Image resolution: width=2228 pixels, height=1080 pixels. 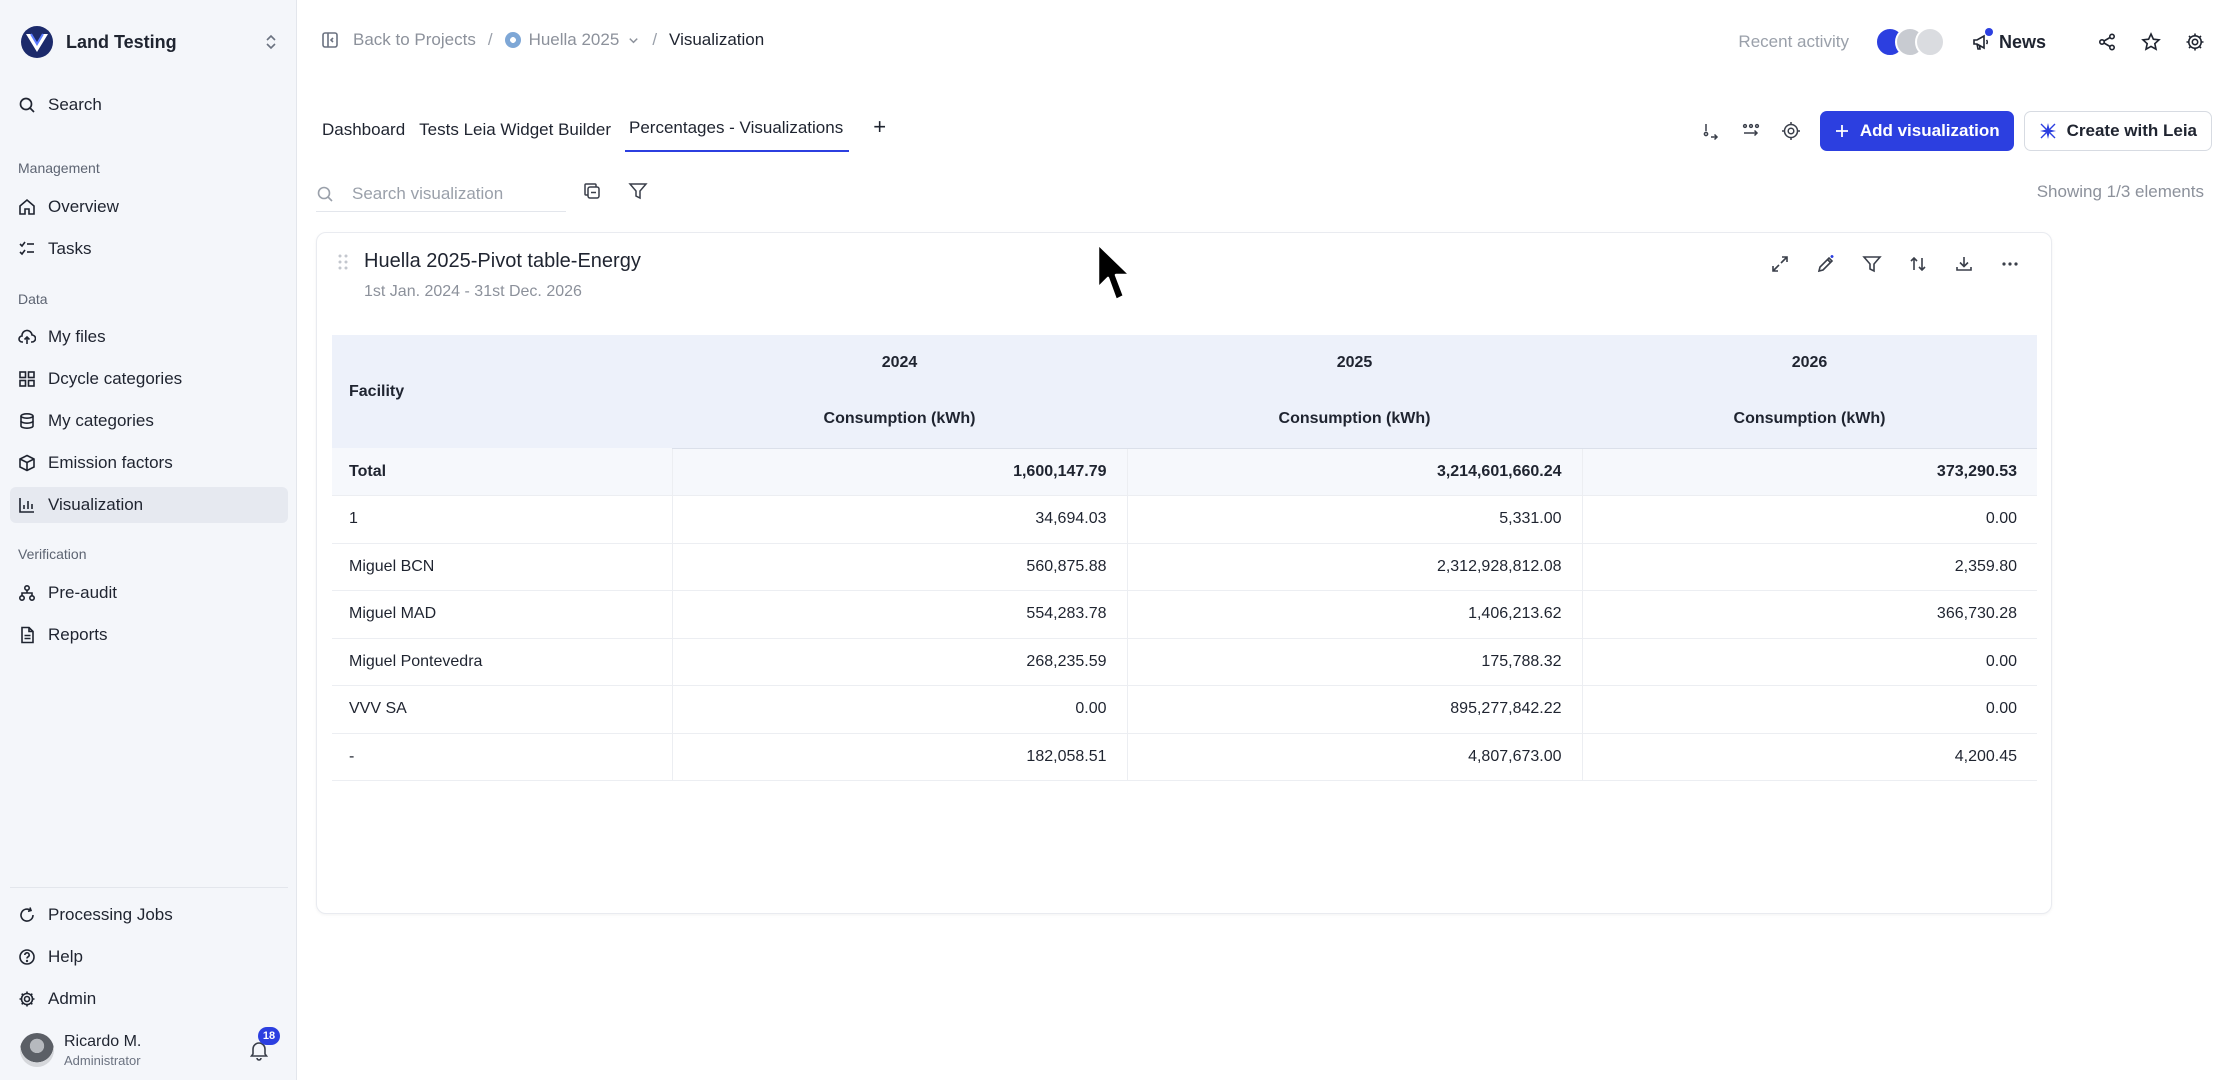 What do you see at coordinates (1355, 662) in the screenshot?
I see `table-cell-value: 175,788.32` at bounding box center [1355, 662].